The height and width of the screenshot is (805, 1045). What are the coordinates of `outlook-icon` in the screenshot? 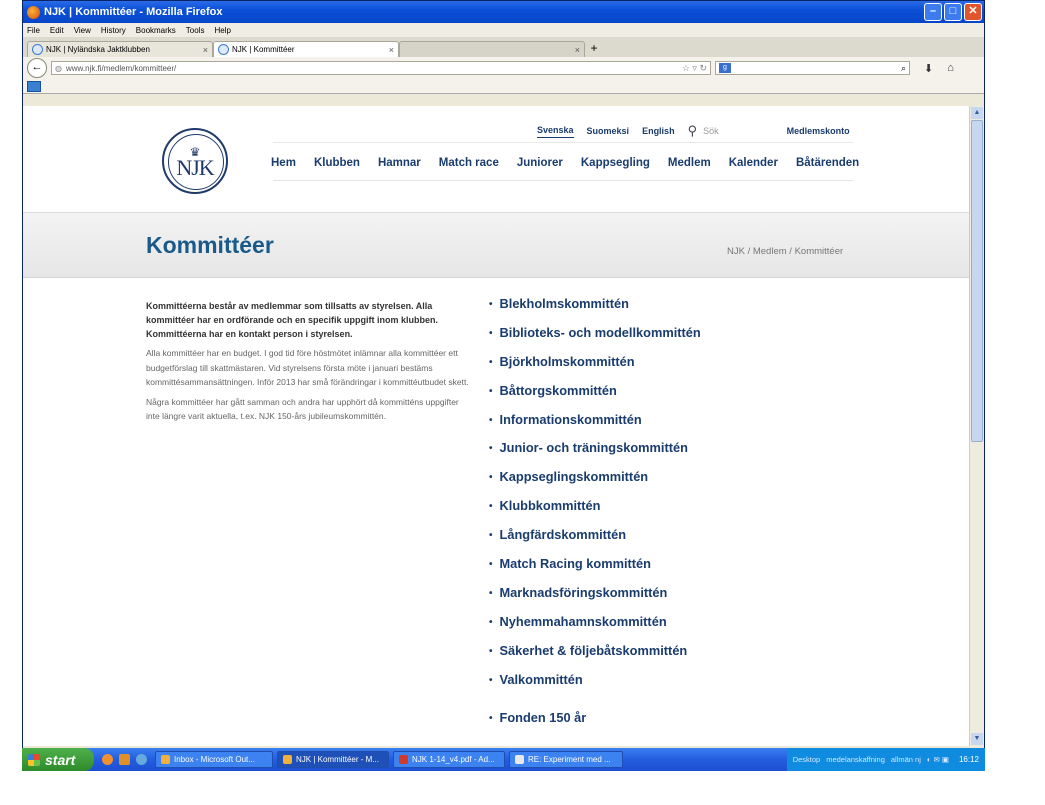 It's located at (124, 759).